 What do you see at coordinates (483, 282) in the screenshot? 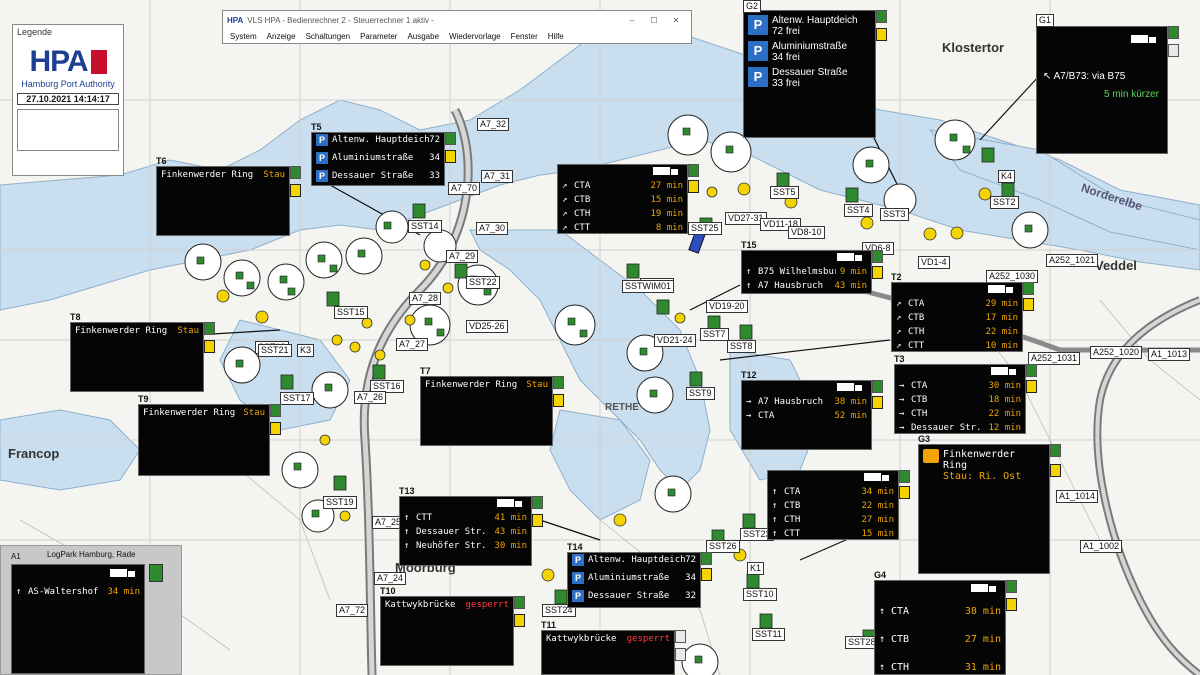
I see `station-label: SST22` at bounding box center [483, 282].